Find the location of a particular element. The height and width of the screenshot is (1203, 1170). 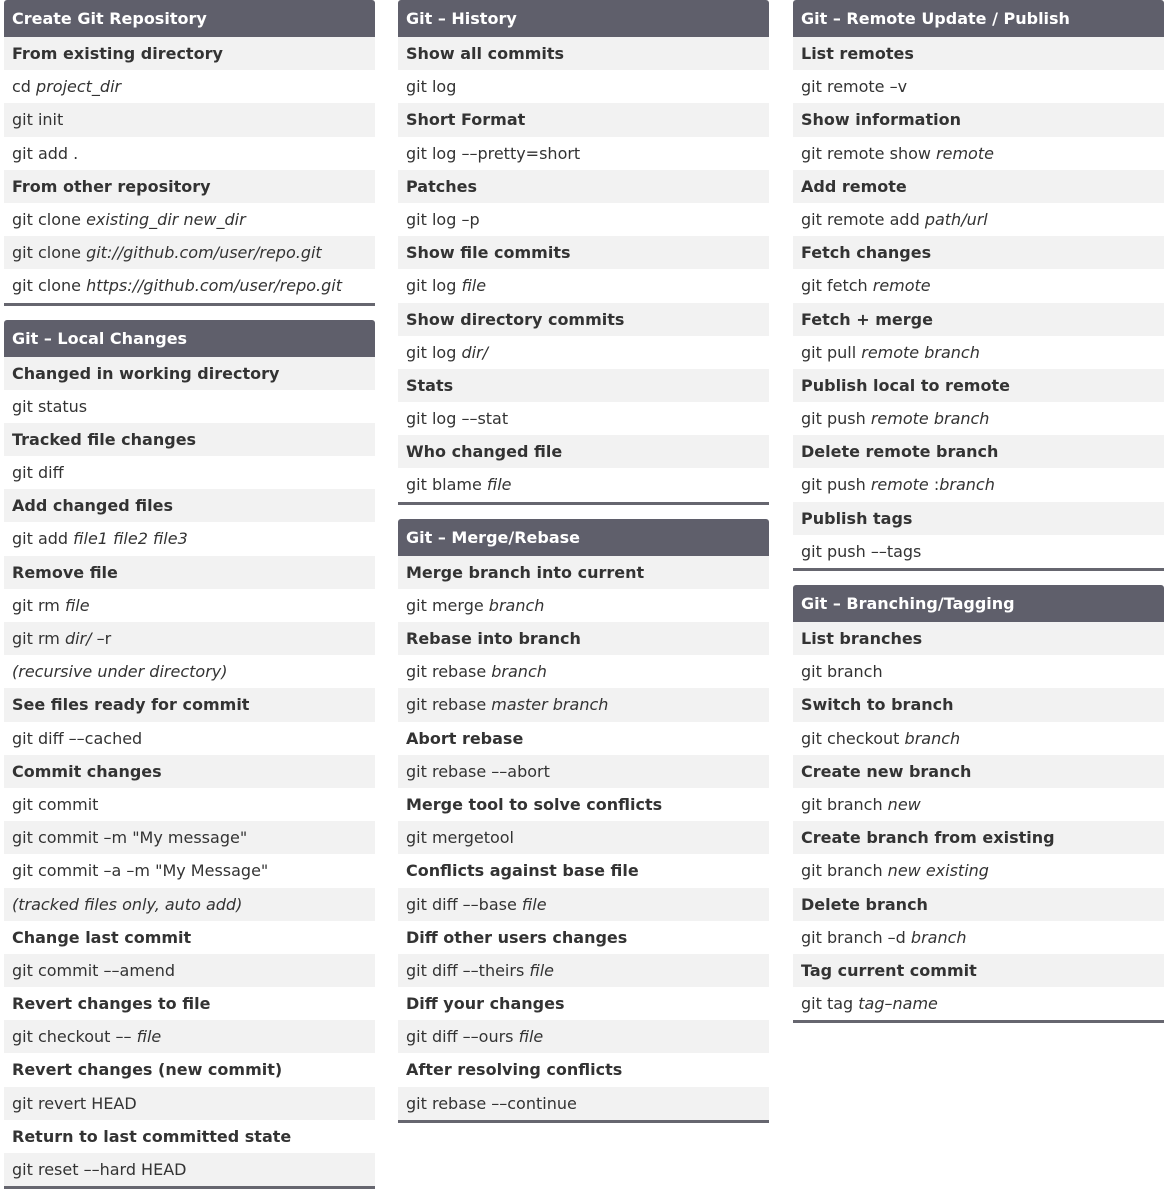

task-heading: After resolving conflicts is located at coordinates (583, 1070).